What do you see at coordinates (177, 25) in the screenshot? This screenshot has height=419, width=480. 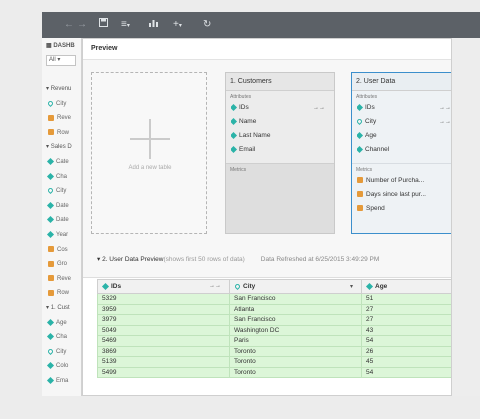 I see `add-icon: +▾` at bounding box center [177, 25].